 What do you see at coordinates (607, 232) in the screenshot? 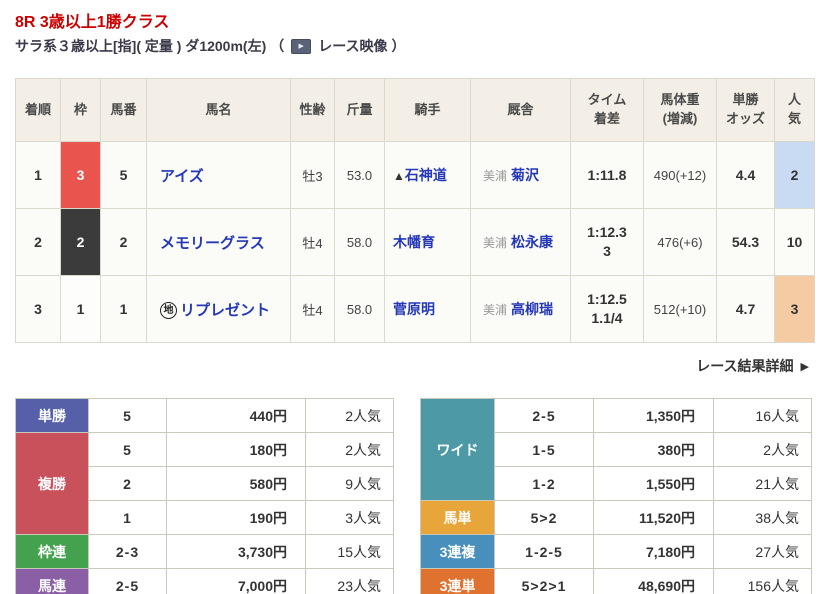
I see `finish-time: 1:12.3` at bounding box center [607, 232].